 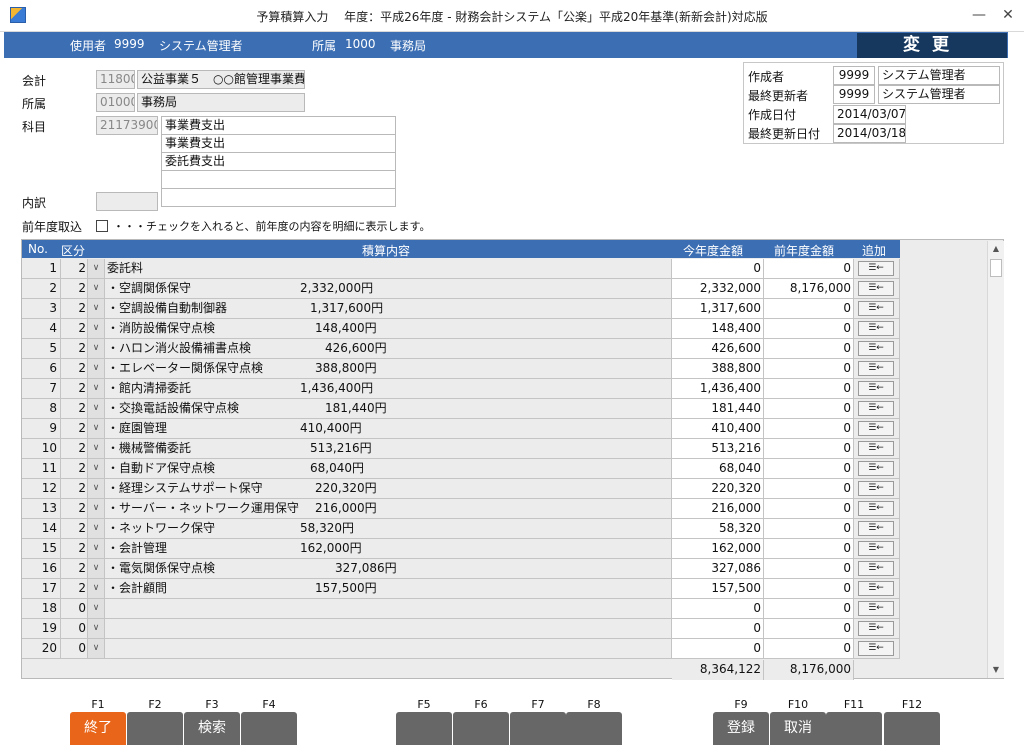 What do you see at coordinates (102, 226) in the screenshot?
I see `prev-import-checkbox` at bounding box center [102, 226].